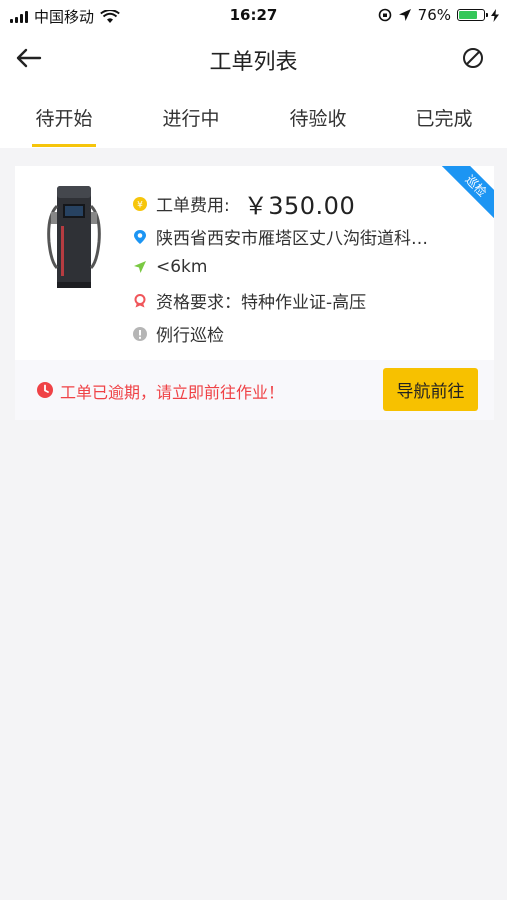 Image resolution: width=507 pixels, height=900 pixels. What do you see at coordinates (404, 15) in the screenshot?
I see `location-arrow-icon` at bounding box center [404, 15].